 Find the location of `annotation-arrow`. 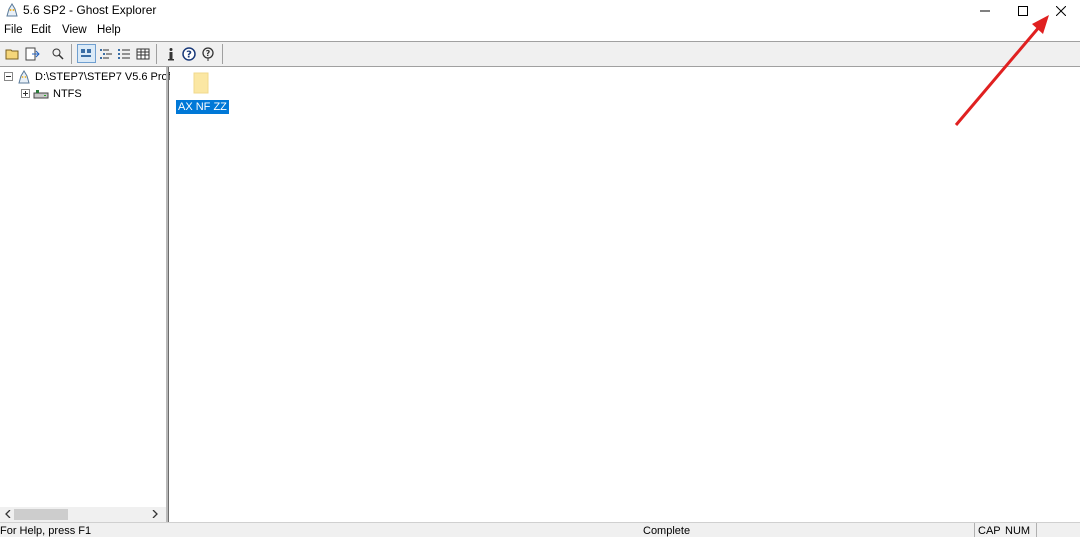

annotation-arrow is located at coordinates (1001, 70).